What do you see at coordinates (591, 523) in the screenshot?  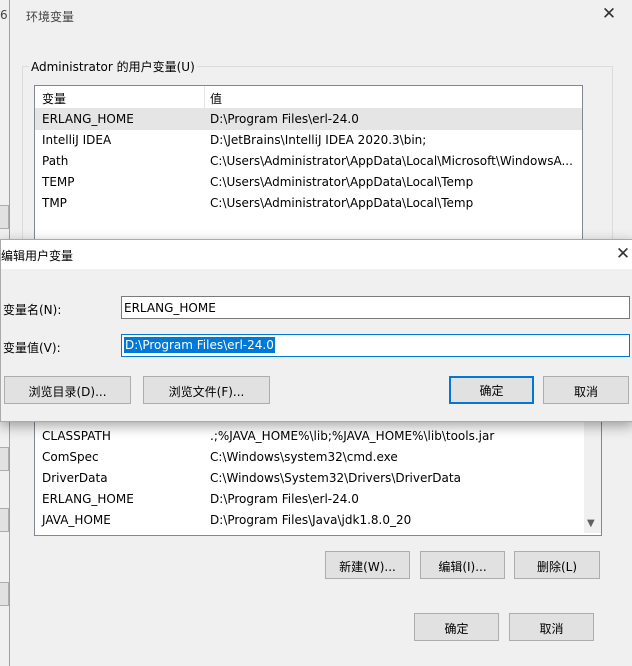 I see `chevron-down-icon: ▼` at bounding box center [591, 523].